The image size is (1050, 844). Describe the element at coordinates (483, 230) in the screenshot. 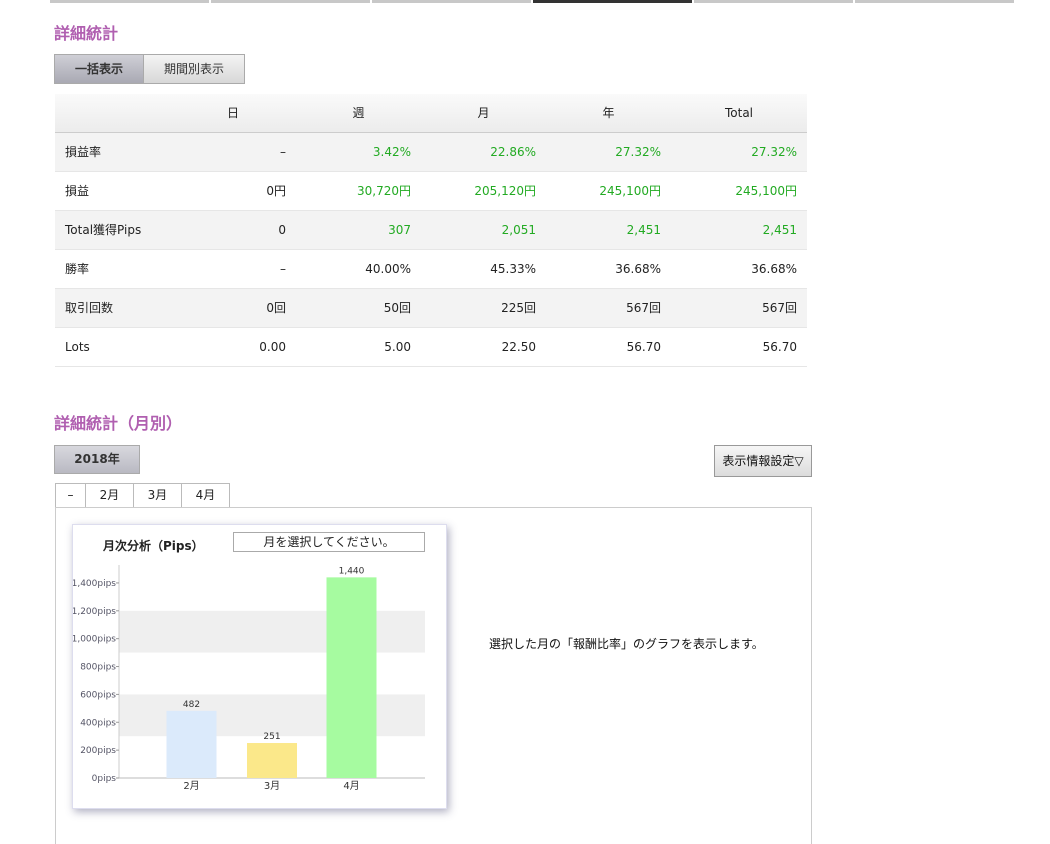

I see `table-cell: 2,051` at that location.